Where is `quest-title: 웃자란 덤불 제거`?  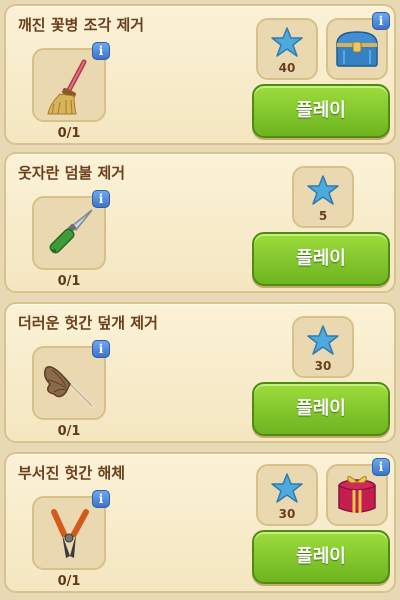
quest-title: 웃자란 덤불 제거 is located at coordinates (72, 173).